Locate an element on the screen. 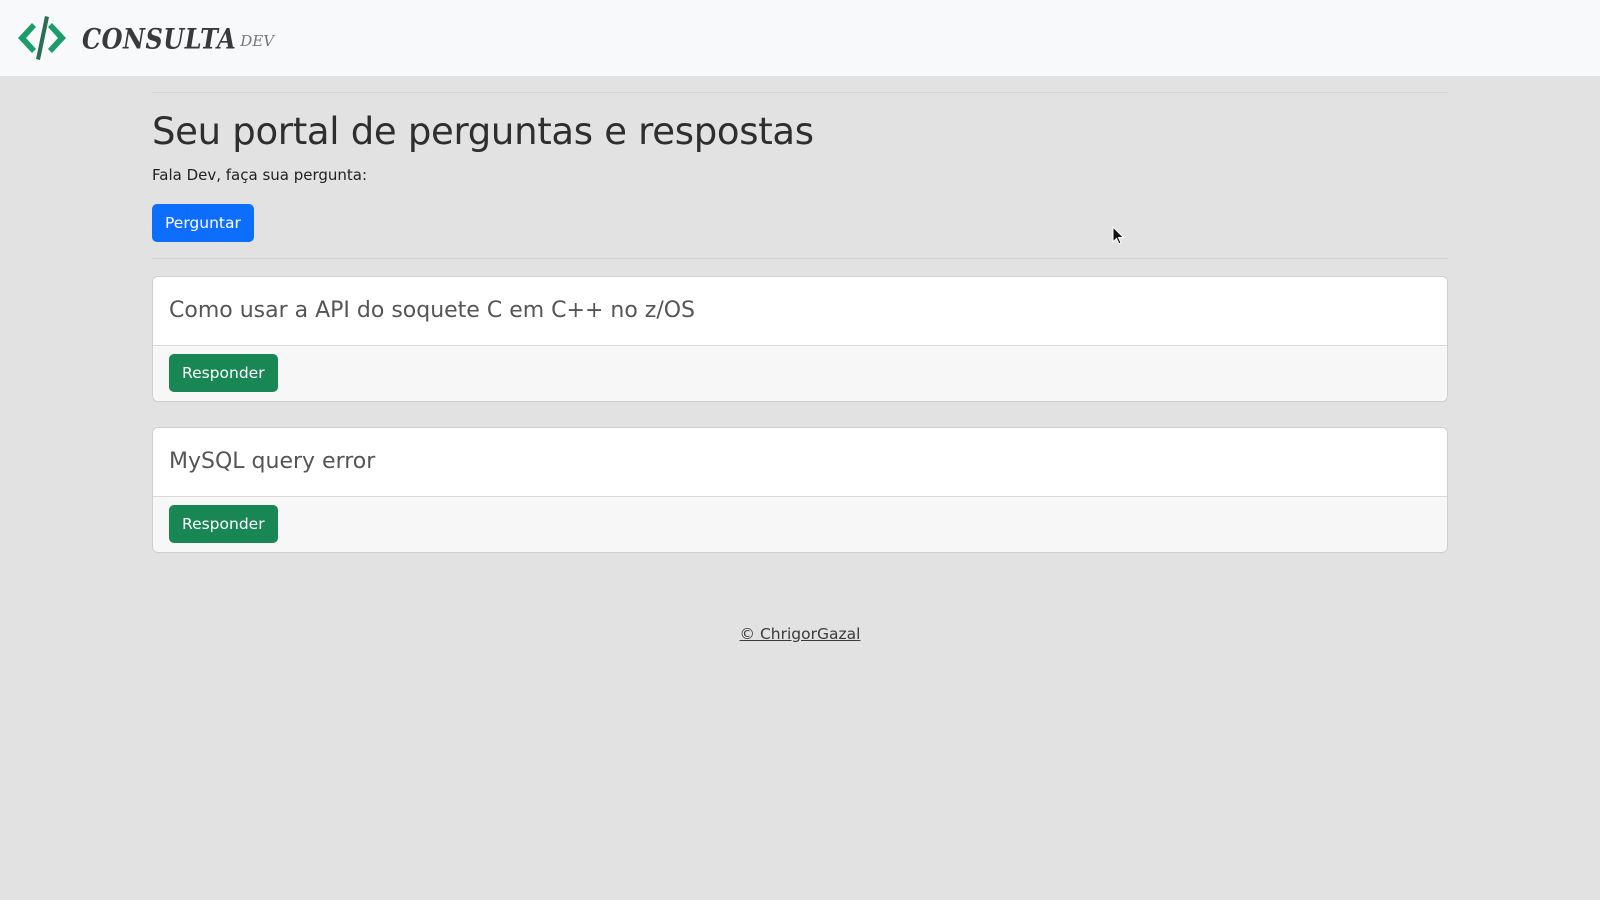 The width and height of the screenshot is (1600, 900). brand-logo: CONSULTA DEV is located at coordinates (144, 38).